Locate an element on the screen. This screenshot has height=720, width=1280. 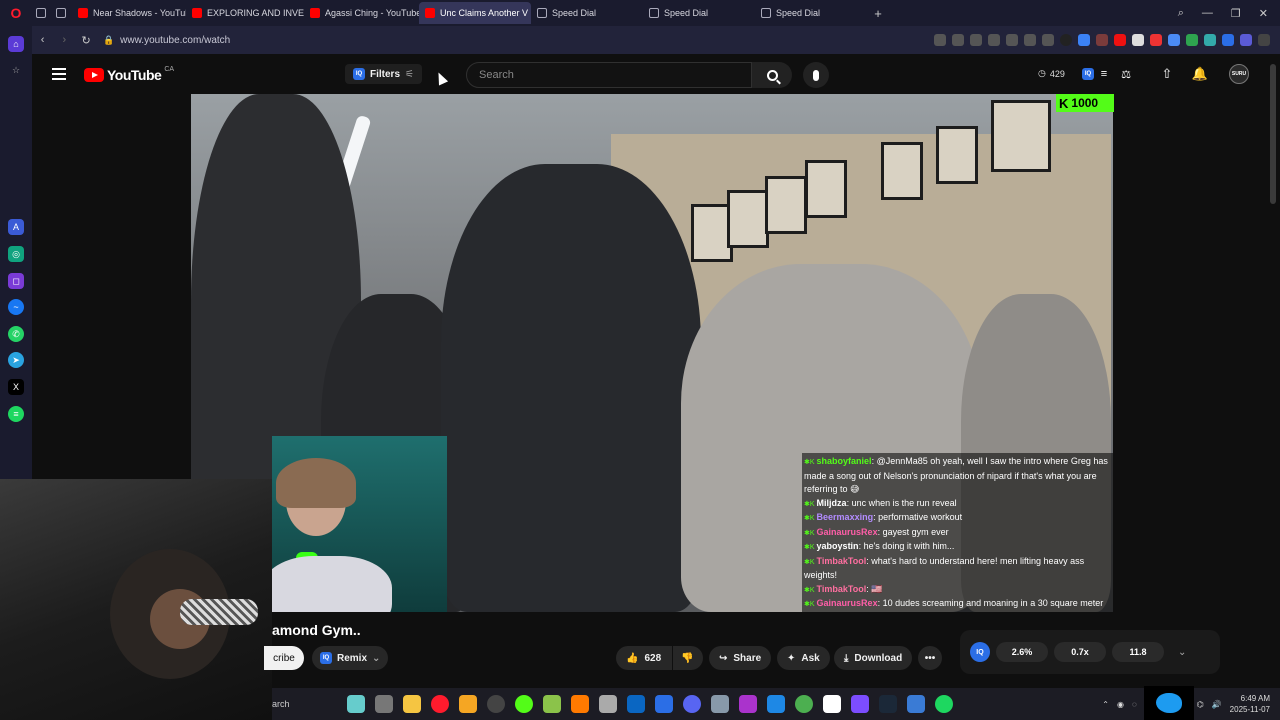
whatsapp-icon: ✆ is located at coordinates (16, 334).